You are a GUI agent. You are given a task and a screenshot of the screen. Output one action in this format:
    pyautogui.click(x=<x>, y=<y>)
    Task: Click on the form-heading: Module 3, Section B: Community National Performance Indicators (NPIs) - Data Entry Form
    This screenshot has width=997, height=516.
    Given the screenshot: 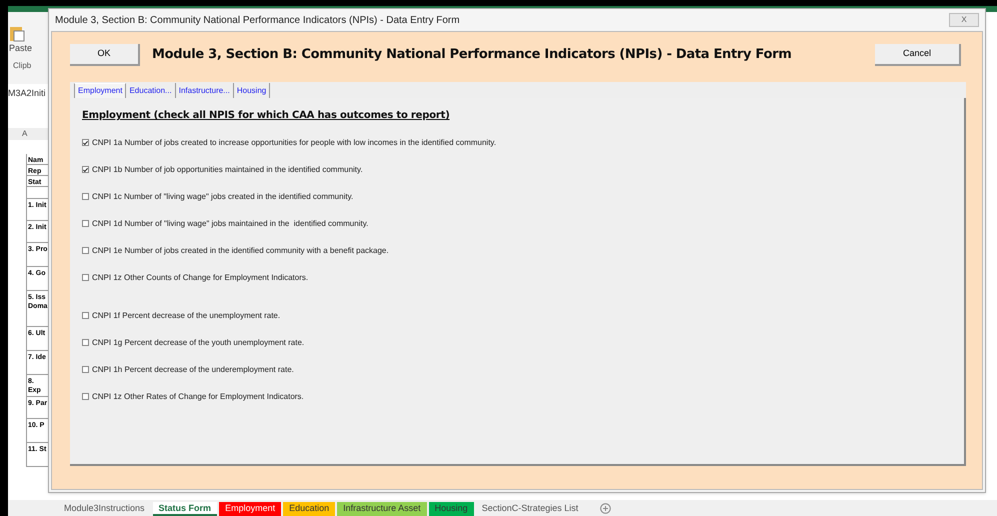 What is the action you would take?
    pyautogui.click(x=472, y=55)
    